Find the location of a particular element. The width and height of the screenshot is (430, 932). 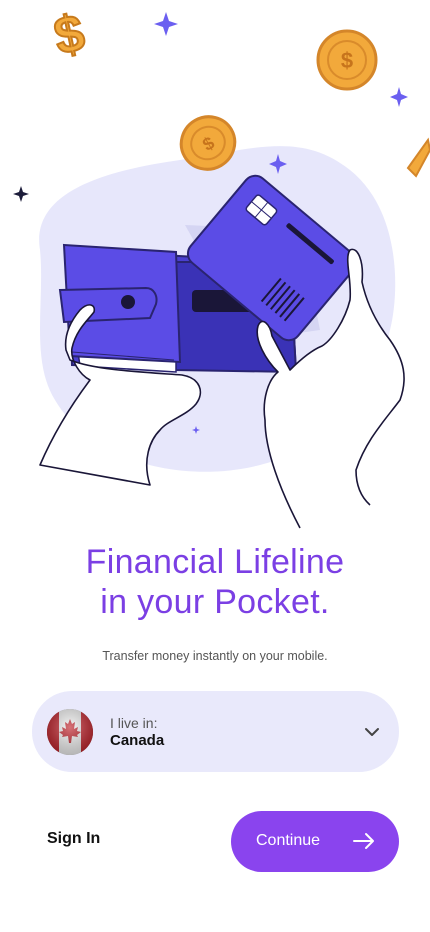

headline: Financial Lifeline in your Pocket. is located at coordinates (215, 582).